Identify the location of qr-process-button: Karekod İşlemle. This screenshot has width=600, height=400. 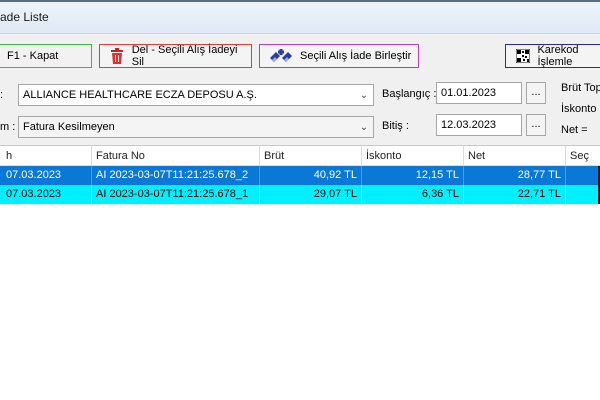
(552, 56).